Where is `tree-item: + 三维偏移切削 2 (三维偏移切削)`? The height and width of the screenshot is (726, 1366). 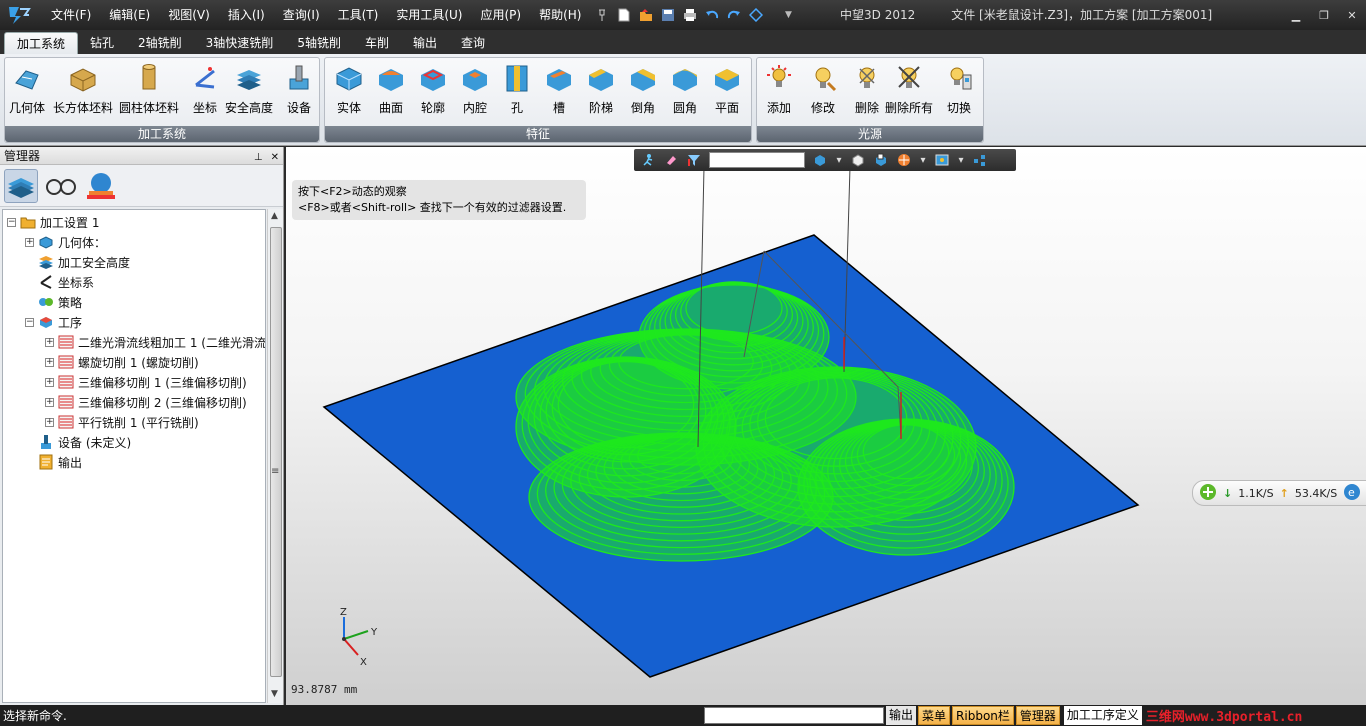 tree-item: + 三维偏移切削 2 (三维偏移切削) is located at coordinates (146, 402).